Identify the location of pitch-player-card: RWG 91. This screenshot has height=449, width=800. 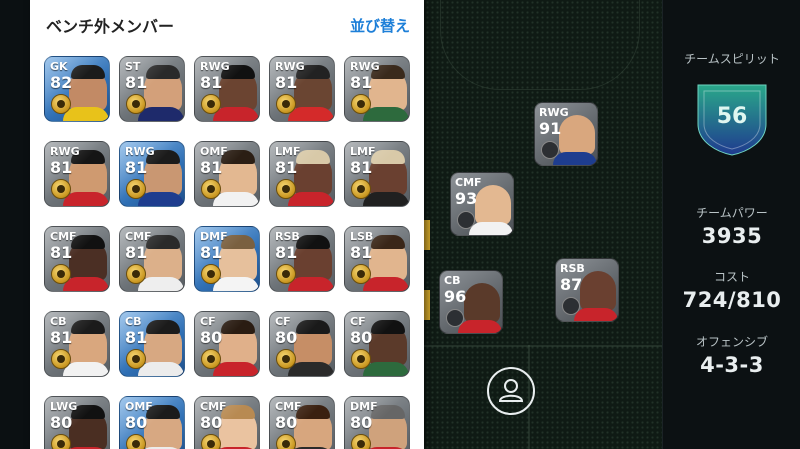
(566, 134).